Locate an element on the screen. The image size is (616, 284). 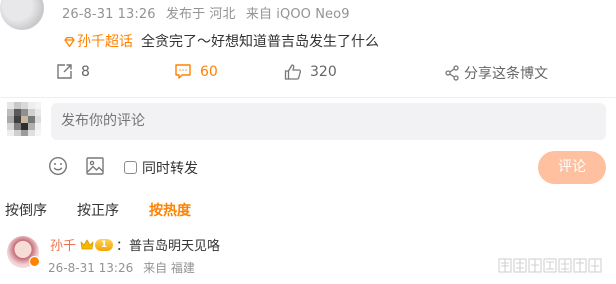
comment-input is located at coordinates (328, 121).